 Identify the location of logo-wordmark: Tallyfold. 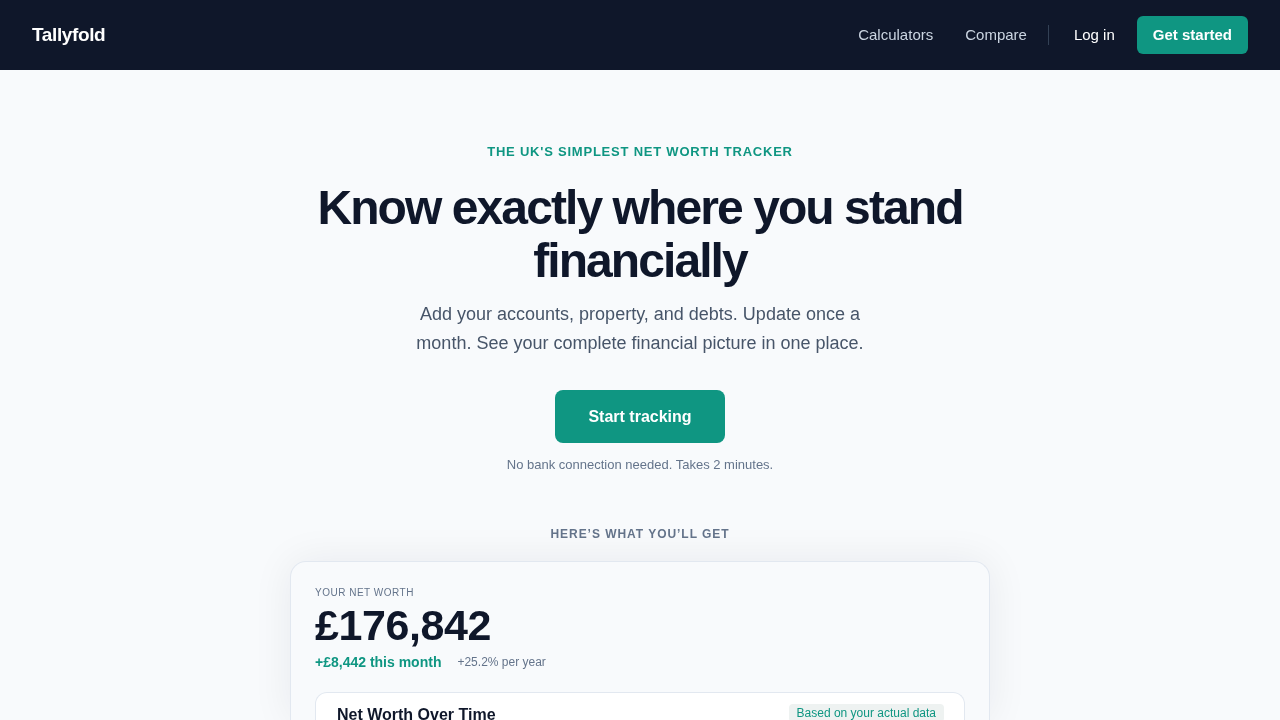
(69, 35).